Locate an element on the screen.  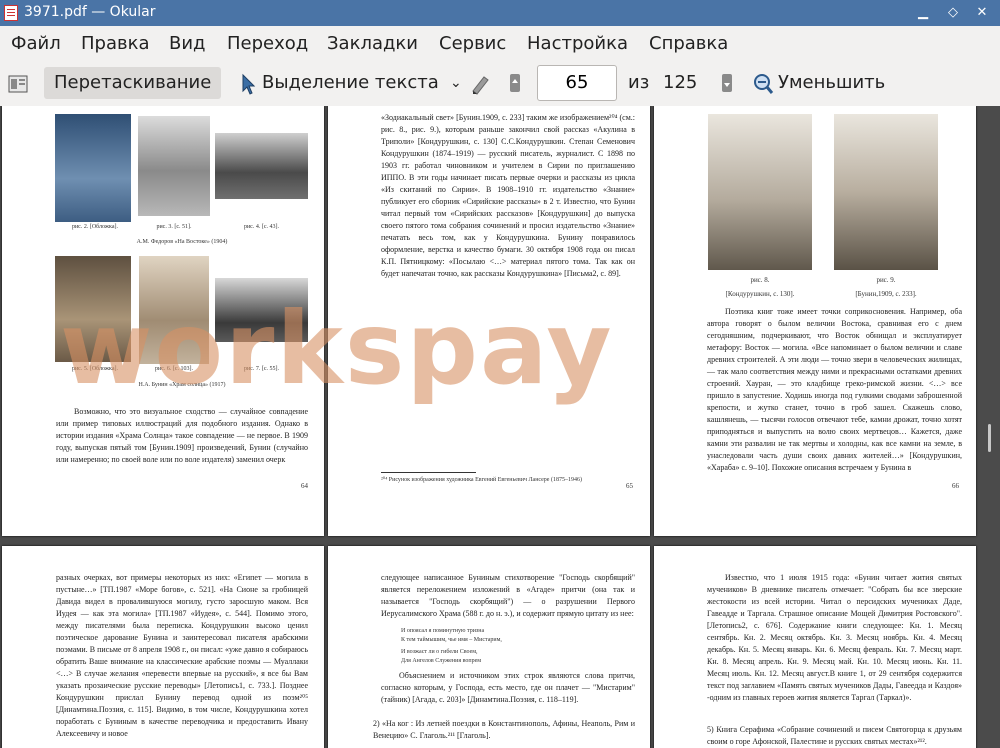
caption-fig9: рис. 9. is located at coordinates (886, 280).